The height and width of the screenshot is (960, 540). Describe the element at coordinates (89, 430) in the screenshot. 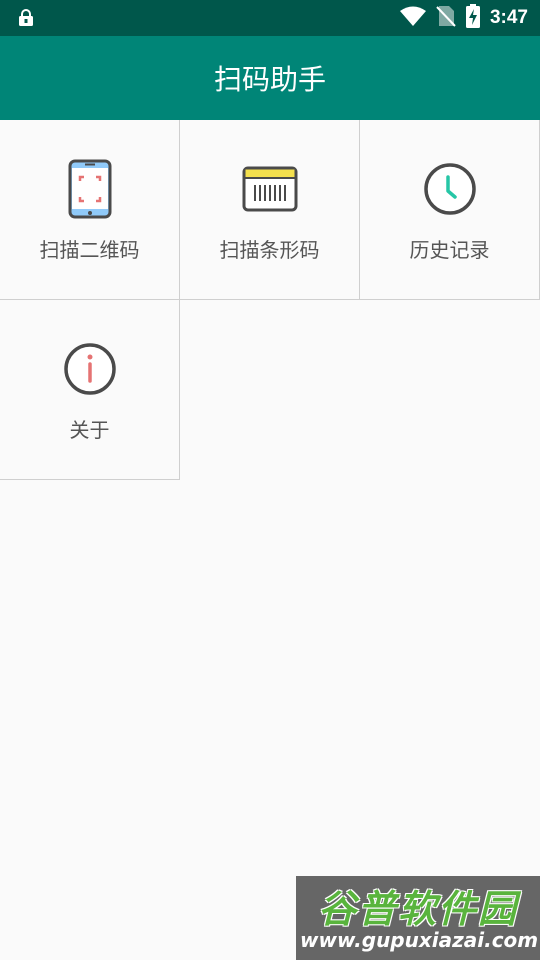

I see `menu-item-label: 关于` at that location.